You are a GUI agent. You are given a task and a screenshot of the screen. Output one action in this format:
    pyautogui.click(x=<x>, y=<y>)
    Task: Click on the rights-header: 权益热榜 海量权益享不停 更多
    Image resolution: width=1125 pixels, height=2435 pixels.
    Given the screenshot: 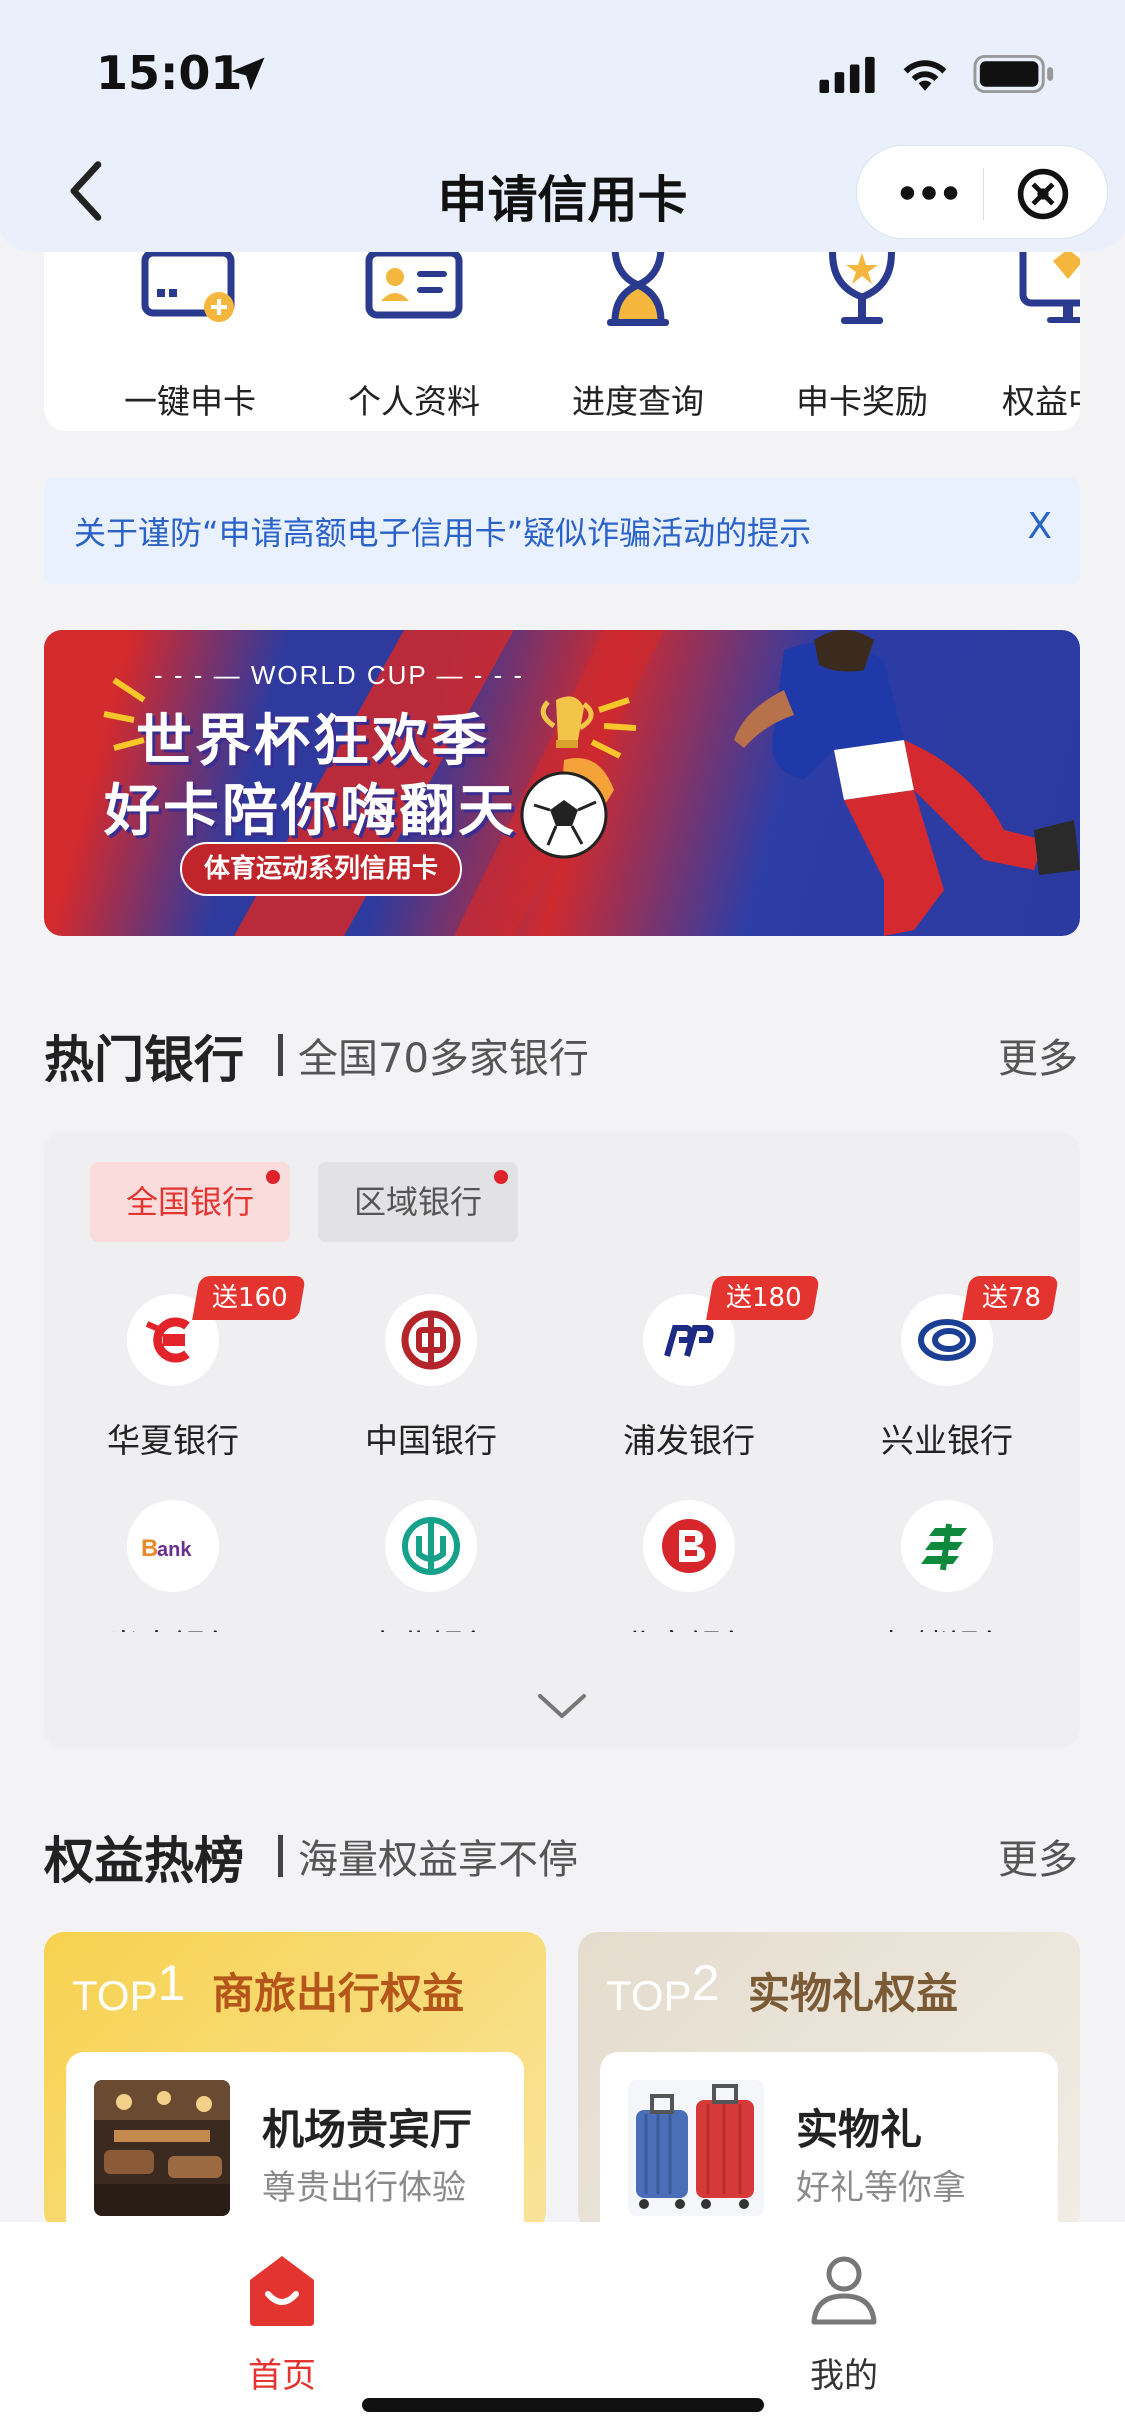 What is the action you would take?
    pyautogui.click(x=562, y=1852)
    